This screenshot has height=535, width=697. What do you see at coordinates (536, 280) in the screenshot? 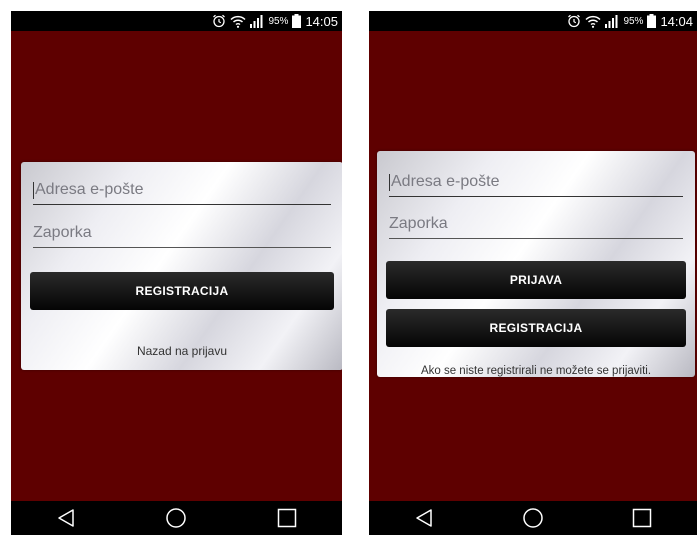
I see `login-button: PRIJAVA` at bounding box center [536, 280].